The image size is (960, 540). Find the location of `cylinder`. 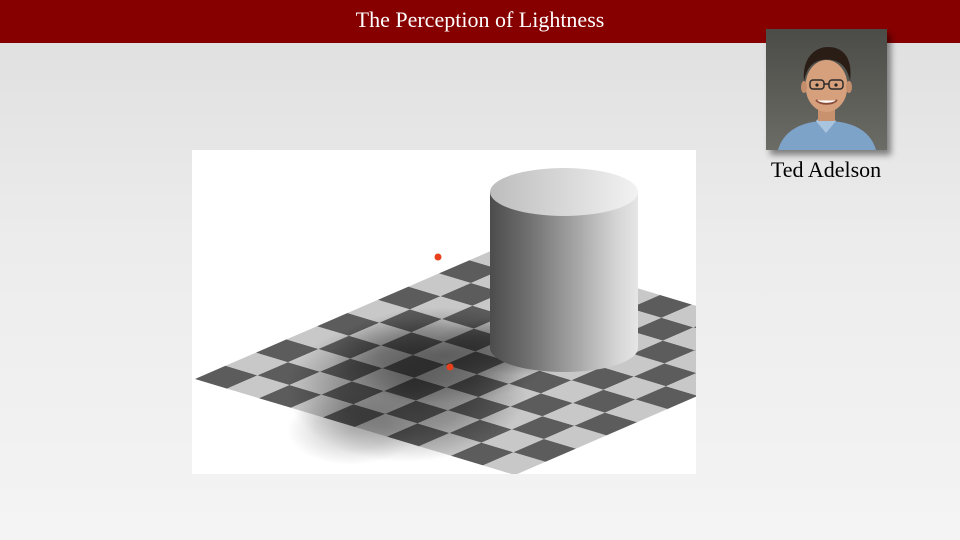

cylinder is located at coordinates (564, 270).